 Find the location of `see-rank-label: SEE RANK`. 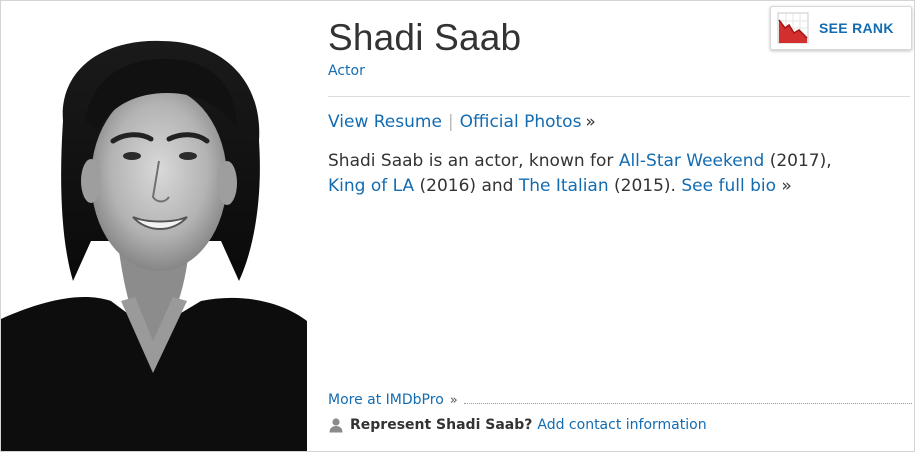

see-rank-label: SEE RANK is located at coordinates (856, 28).